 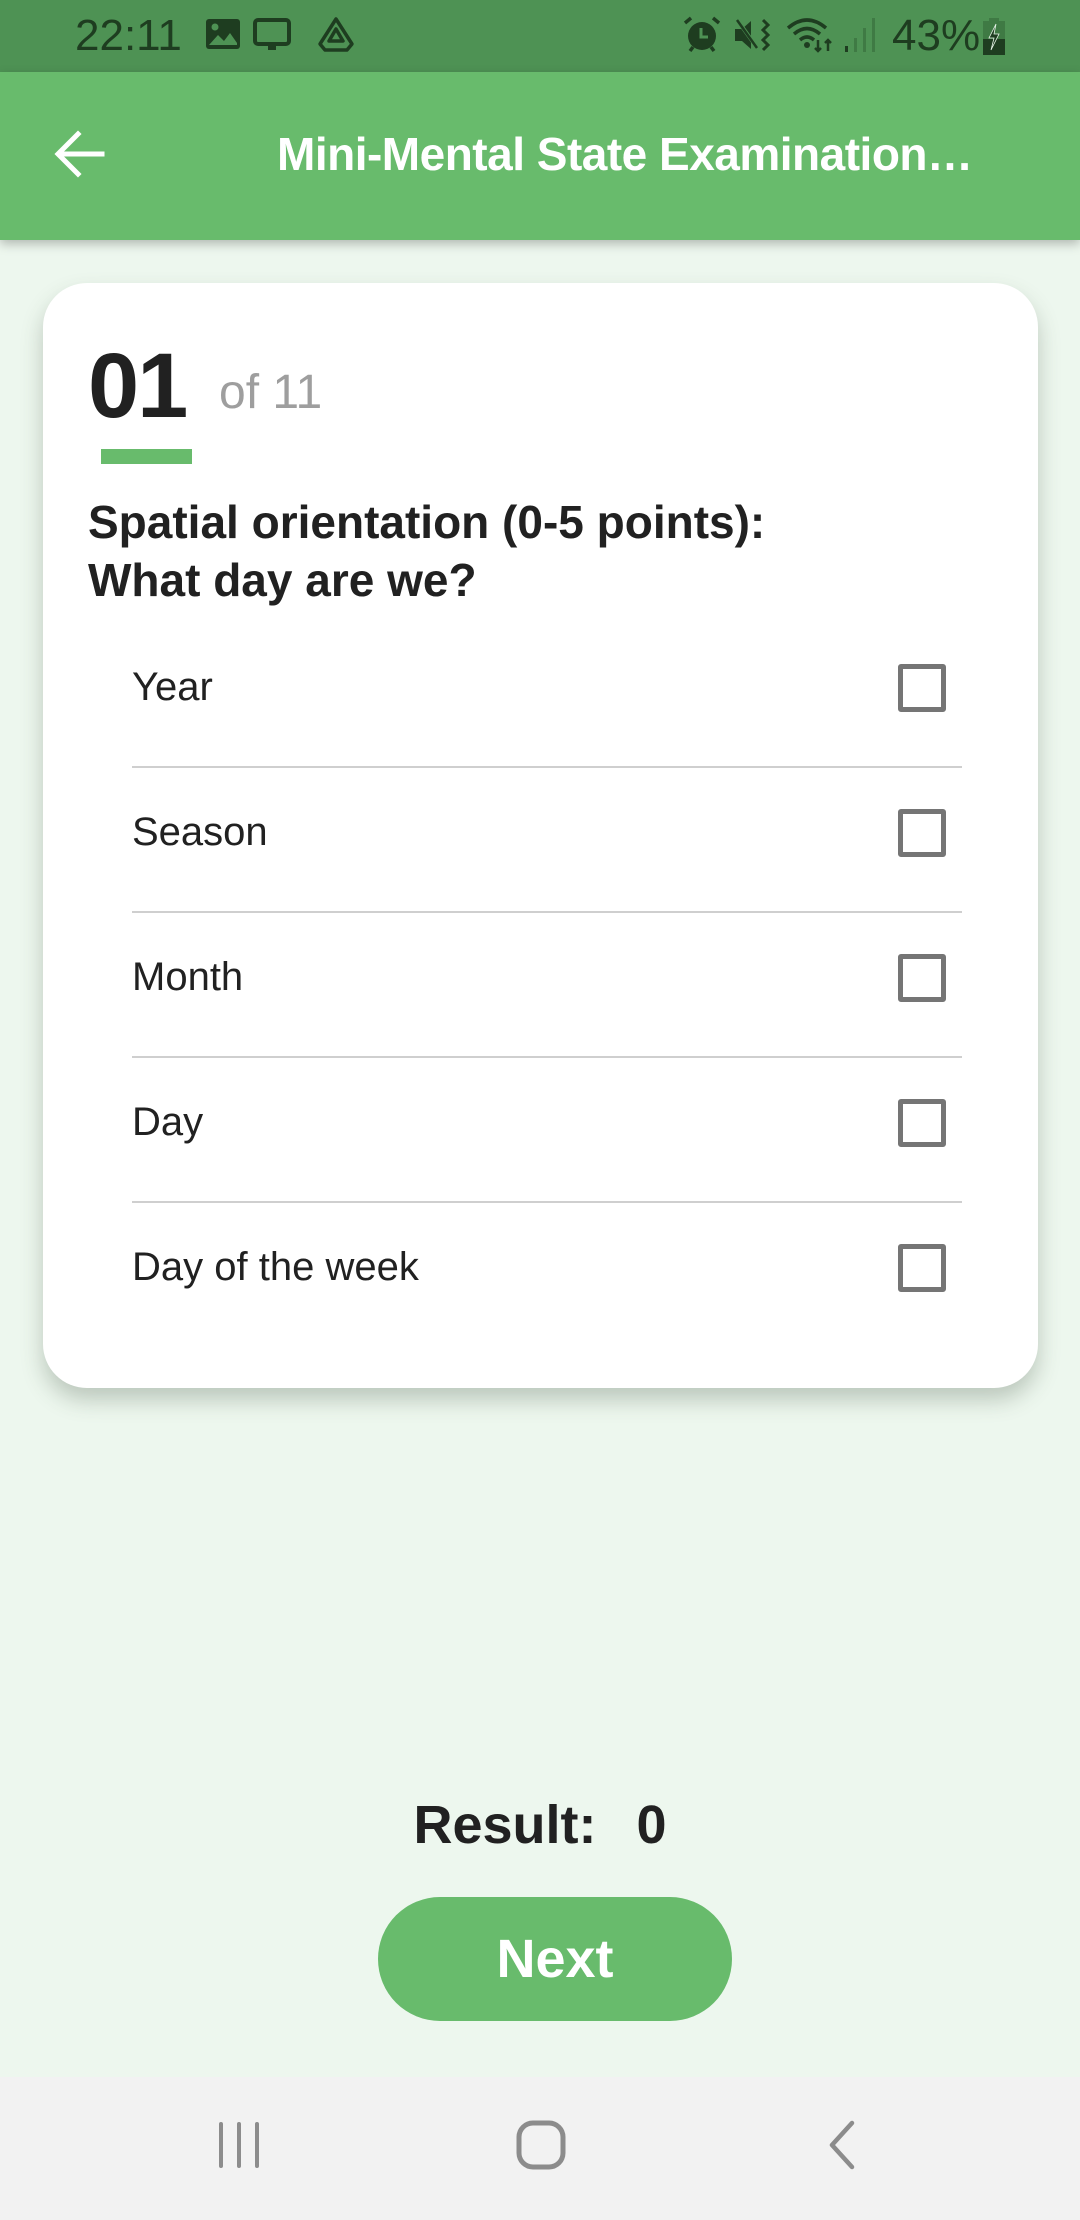 I want to click on question-text-line2: What day are we?, so click(x=282, y=580).